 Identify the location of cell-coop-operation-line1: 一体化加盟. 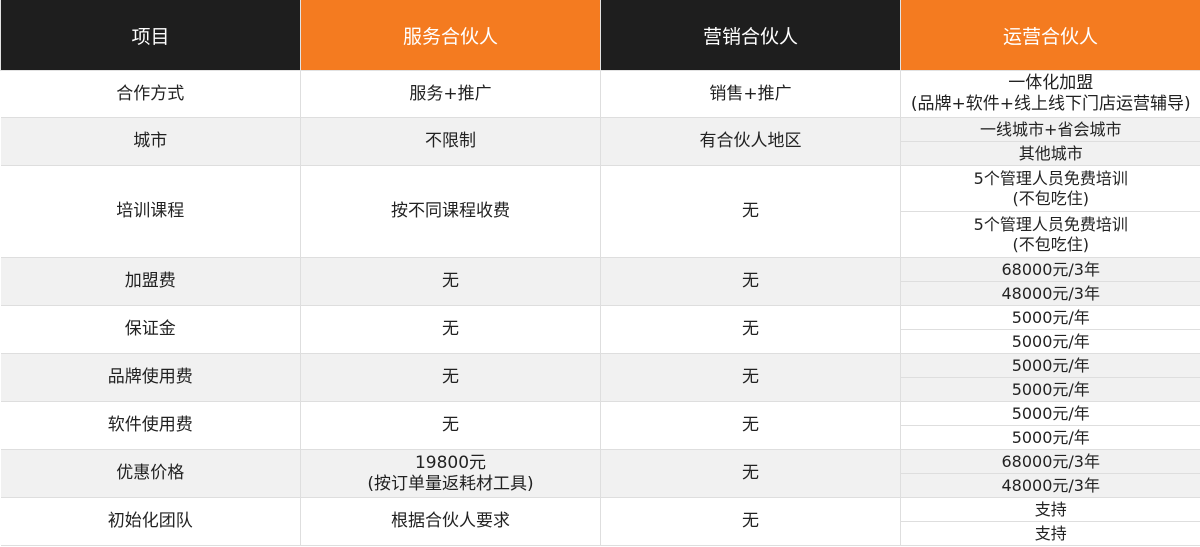
(1051, 83).